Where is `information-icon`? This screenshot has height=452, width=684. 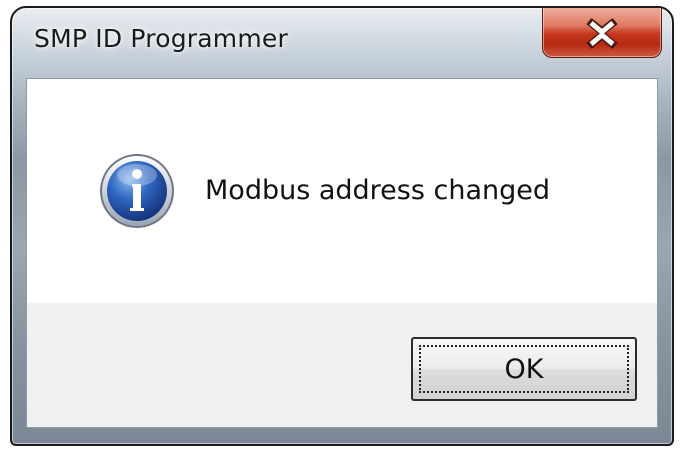
information-icon is located at coordinates (137, 191).